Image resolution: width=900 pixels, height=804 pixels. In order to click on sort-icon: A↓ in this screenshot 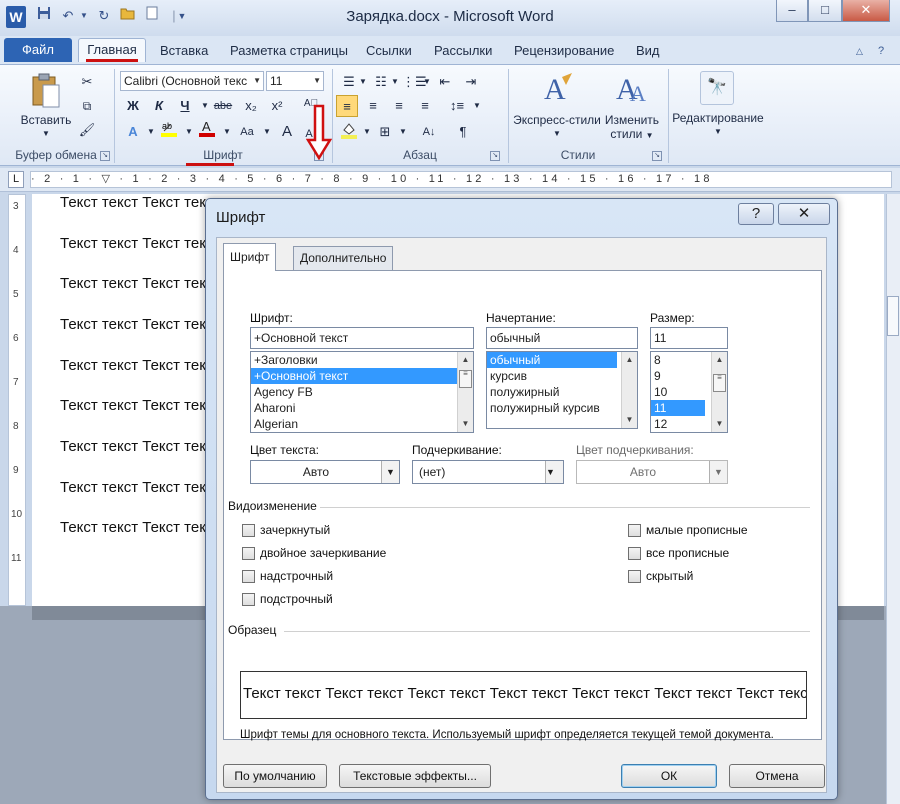, I will do `click(429, 132)`.